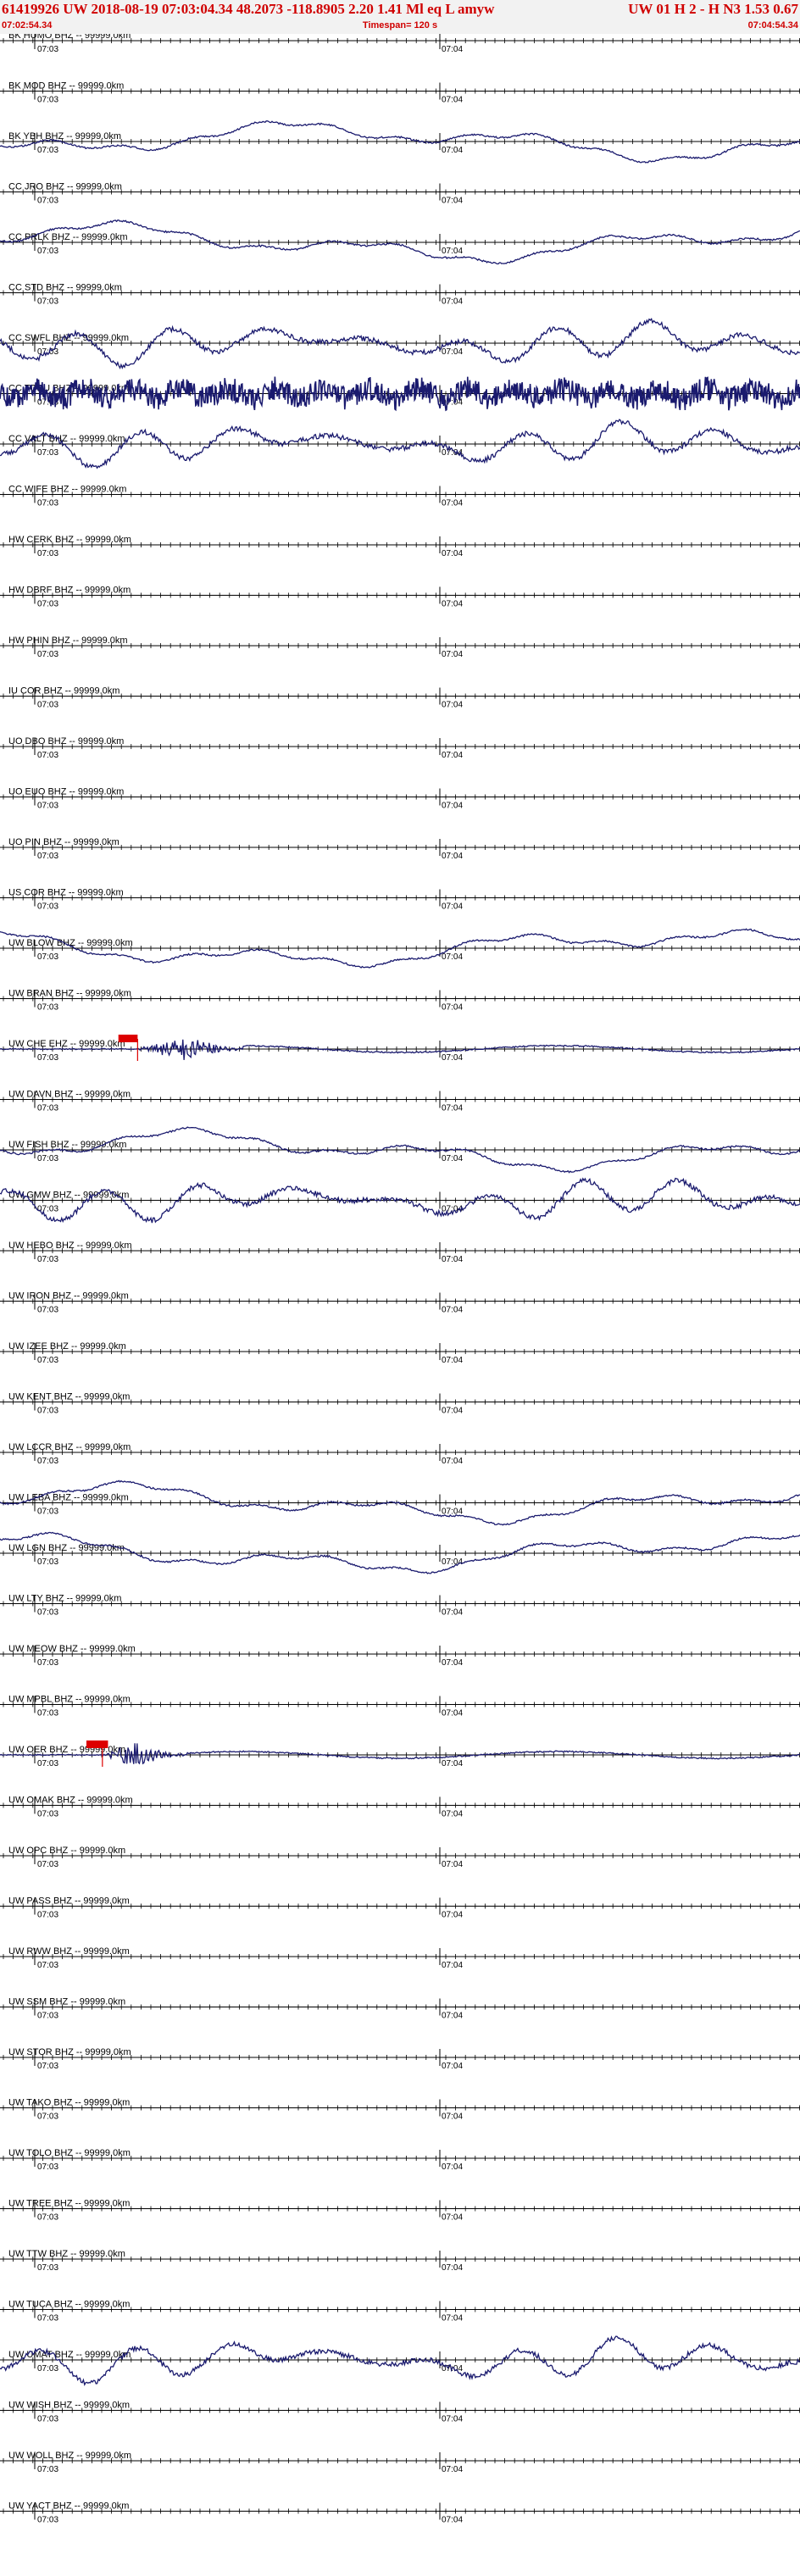  What do you see at coordinates (69, 1951) in the screenshot?
I see `trace-label: UW RWW BHZ -- 99999.0km` at bounding box center [69, 1951].